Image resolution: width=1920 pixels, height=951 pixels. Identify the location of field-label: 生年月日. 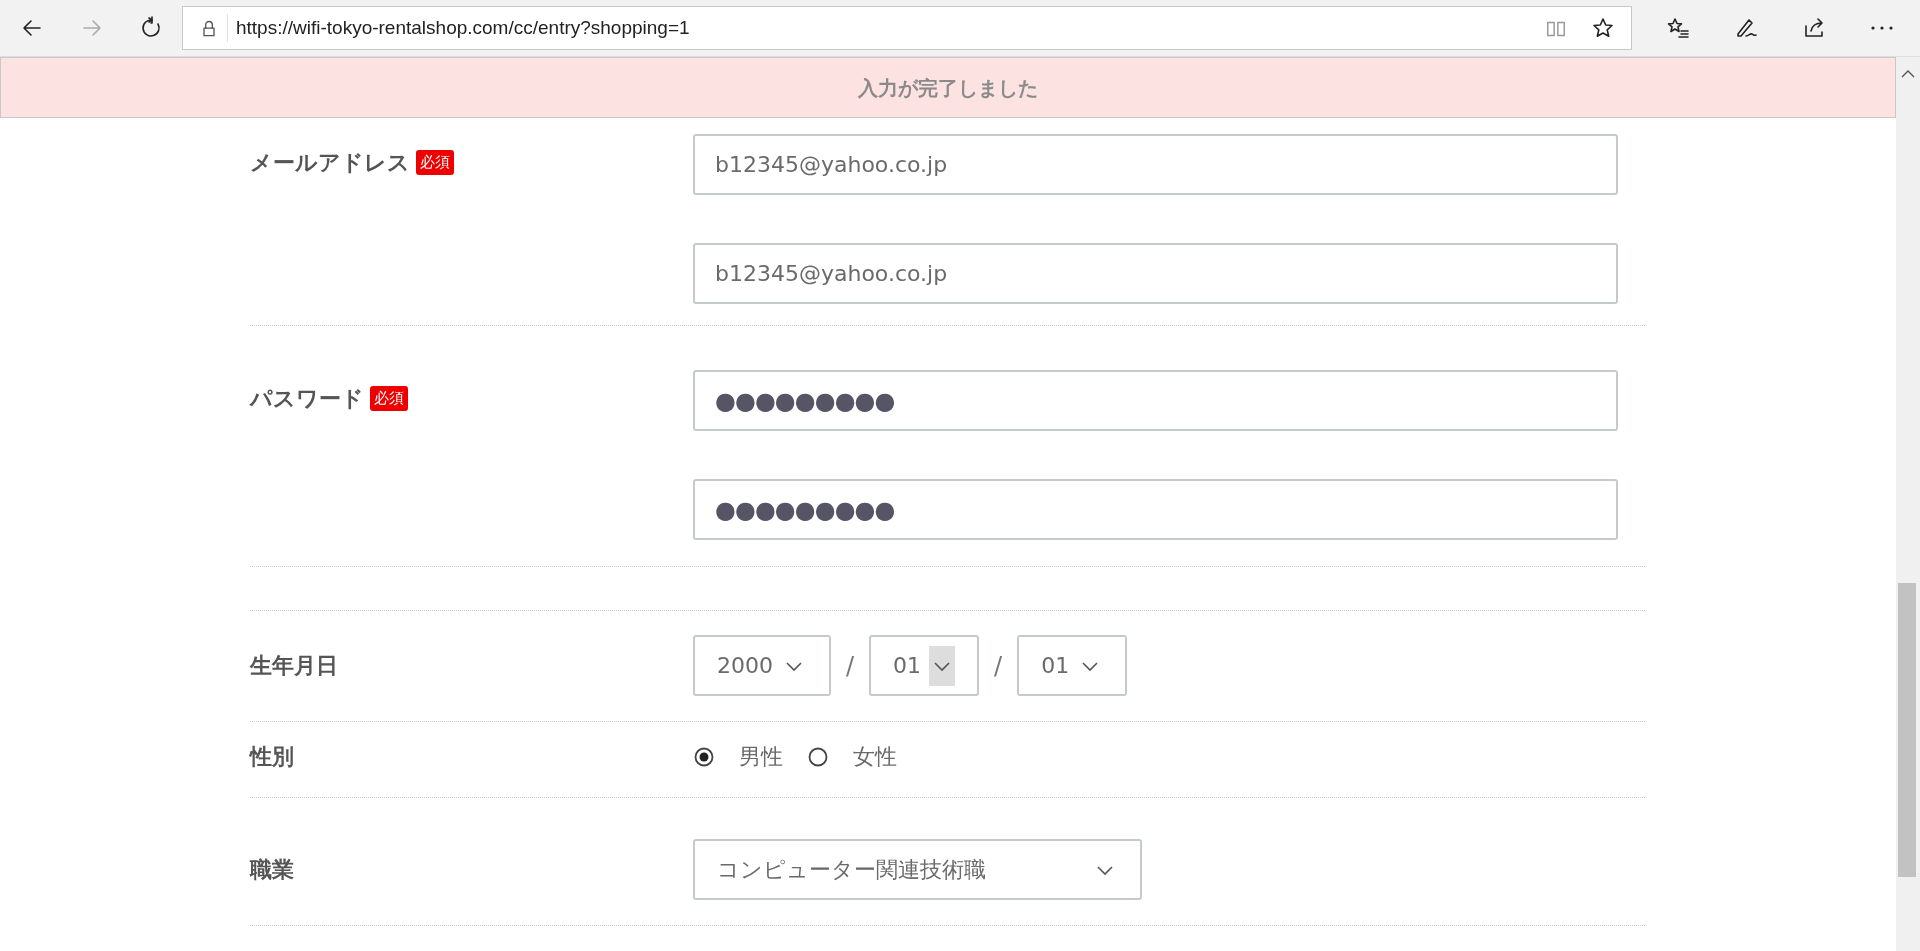
(294, 666).